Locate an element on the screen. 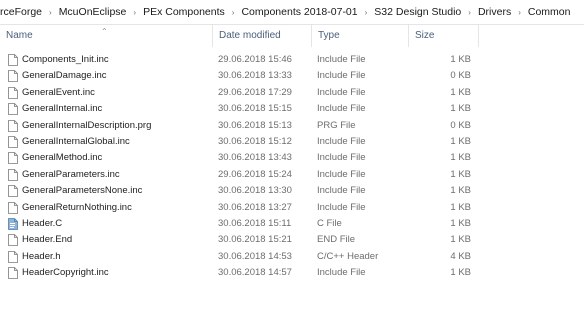 This screenshot has width=584, height=312. column-header-size: Size is located at coordinates (443, 36).